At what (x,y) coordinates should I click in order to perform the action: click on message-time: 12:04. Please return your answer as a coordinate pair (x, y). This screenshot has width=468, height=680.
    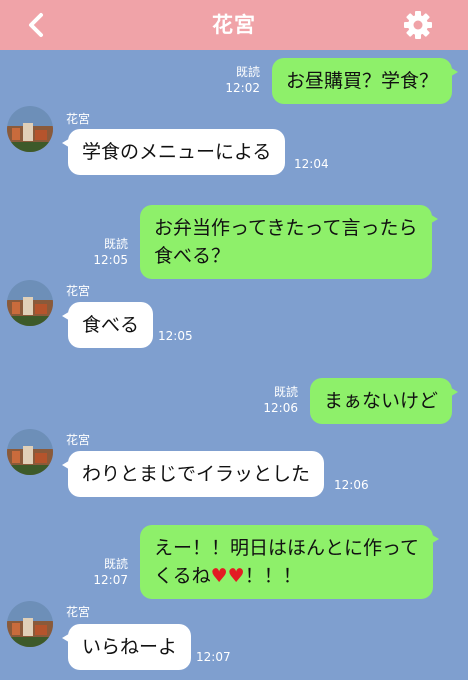
    Looking at the image, I should click on (311, 164).